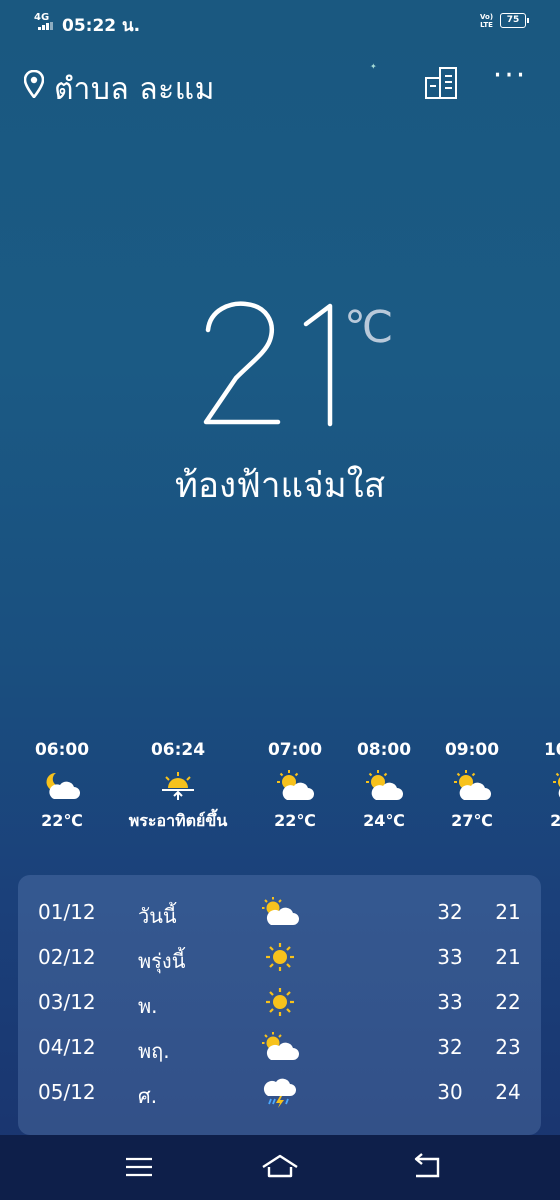  What do you see at coordinates (46, 26) in the screenshot?
I see `signal-icon` at bounding box center [46, 26].